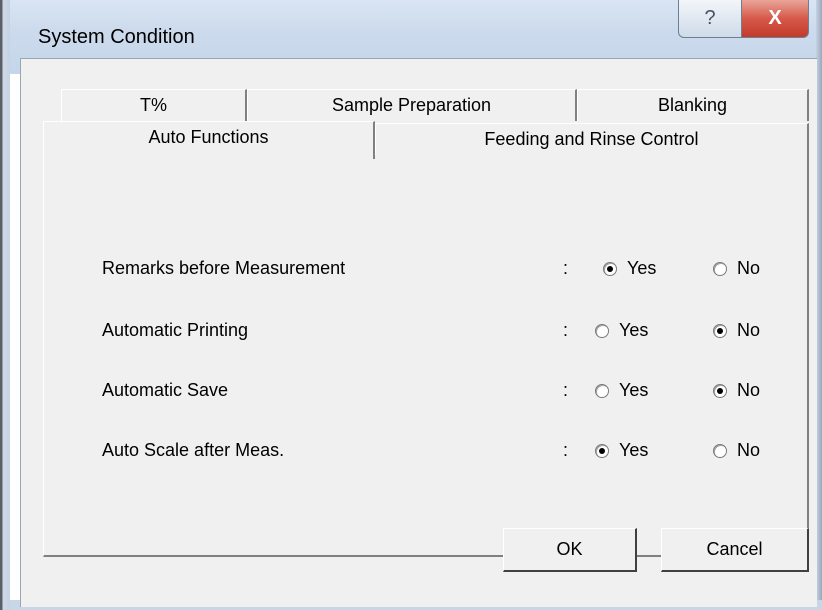 This screenshot has height=610, width=822. I want to click on setting-label-auto-scale: Auto Scale after Meas., so click(193, 450).